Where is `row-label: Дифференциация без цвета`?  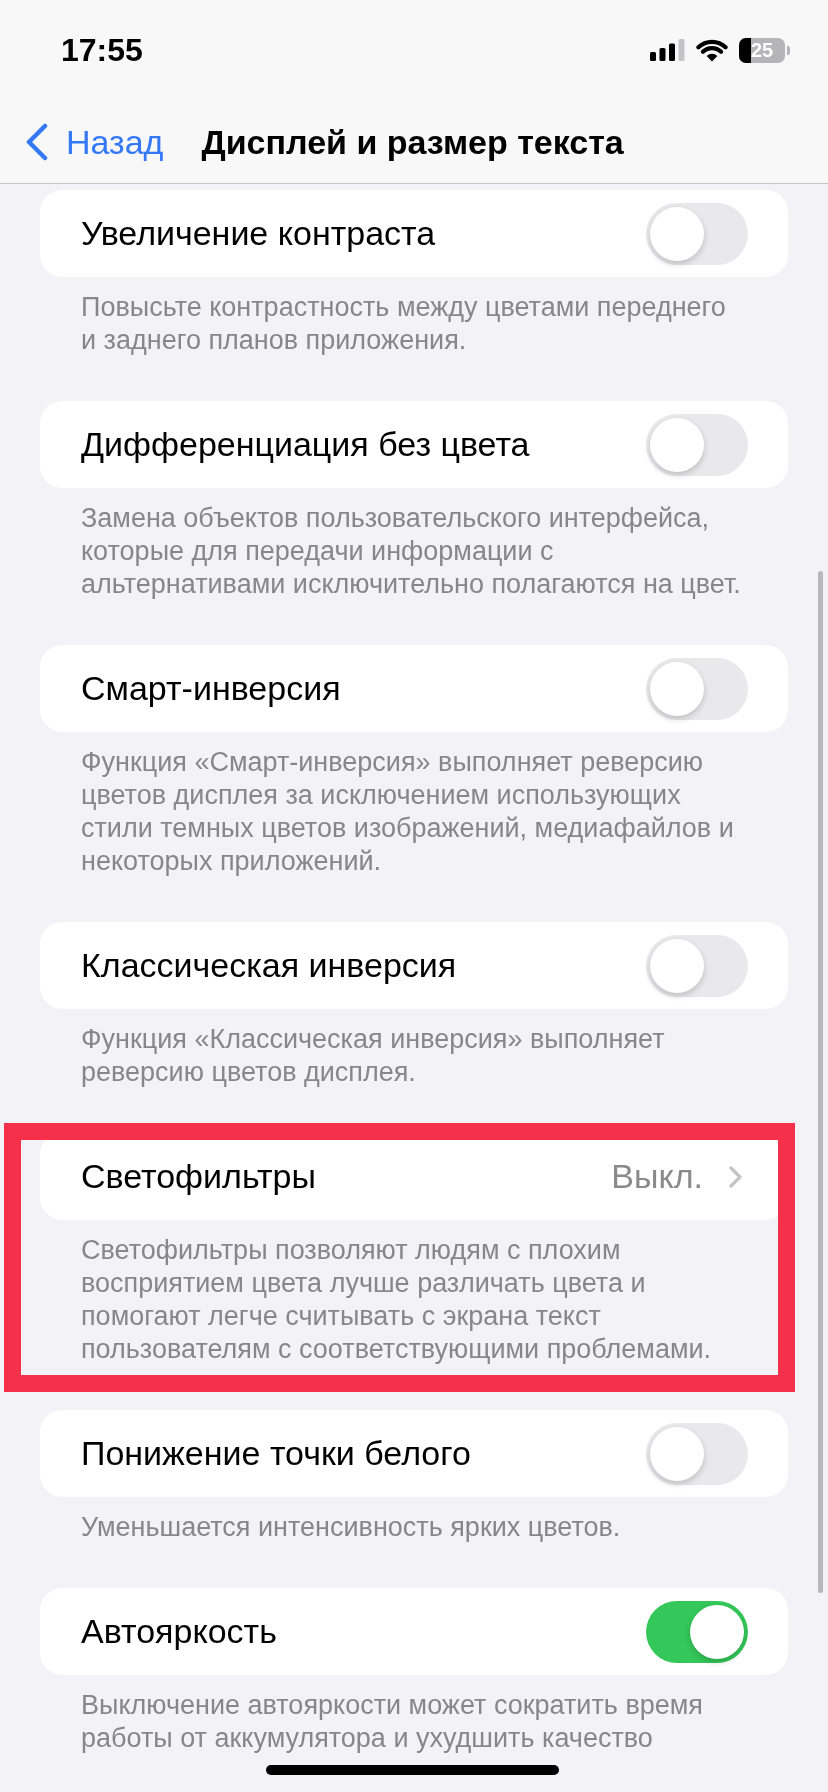
row-label: Дифференциация без цвета is located at coordinates (305, 444).